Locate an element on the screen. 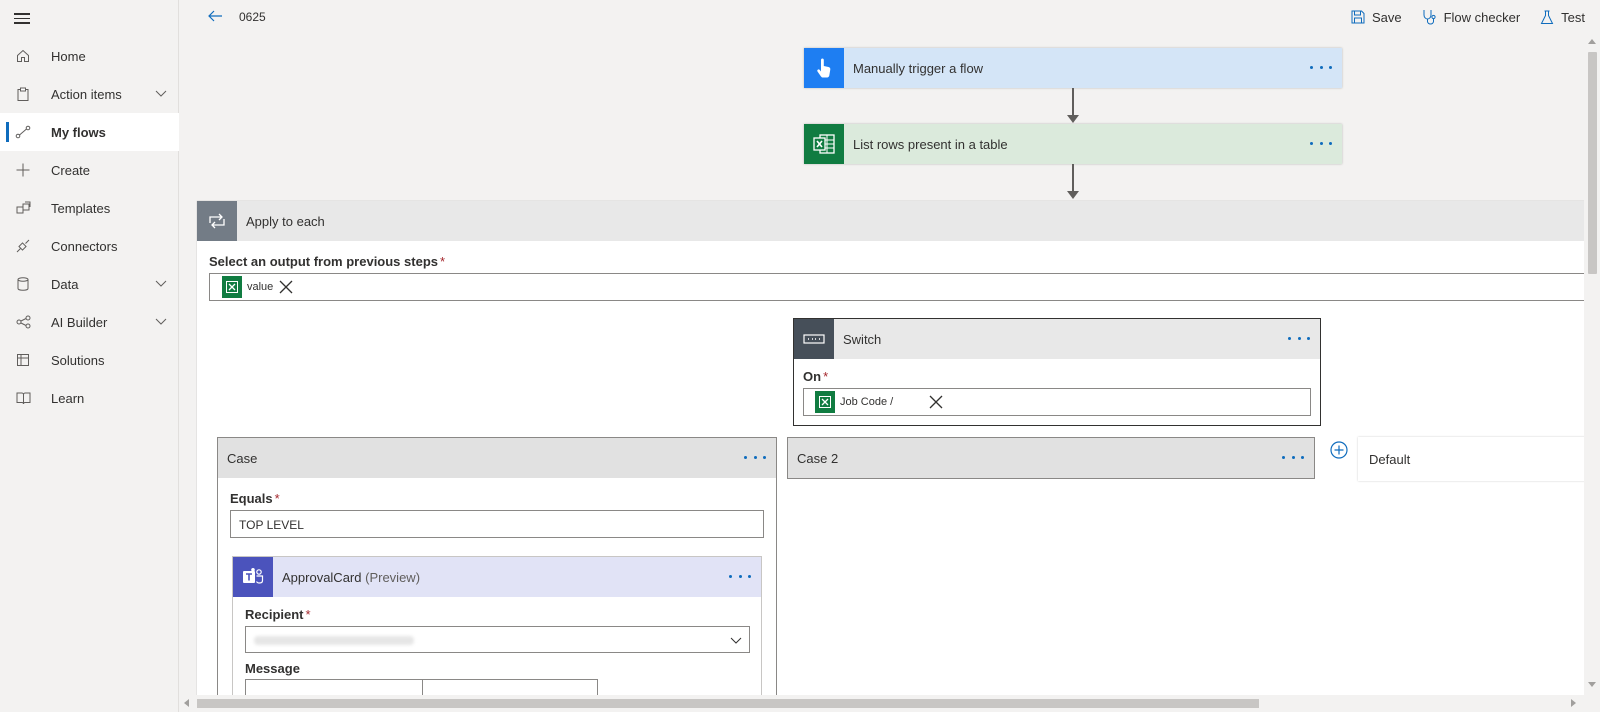 The image size is (1600, 712). templates-icon is located at coordinates (23, 208).